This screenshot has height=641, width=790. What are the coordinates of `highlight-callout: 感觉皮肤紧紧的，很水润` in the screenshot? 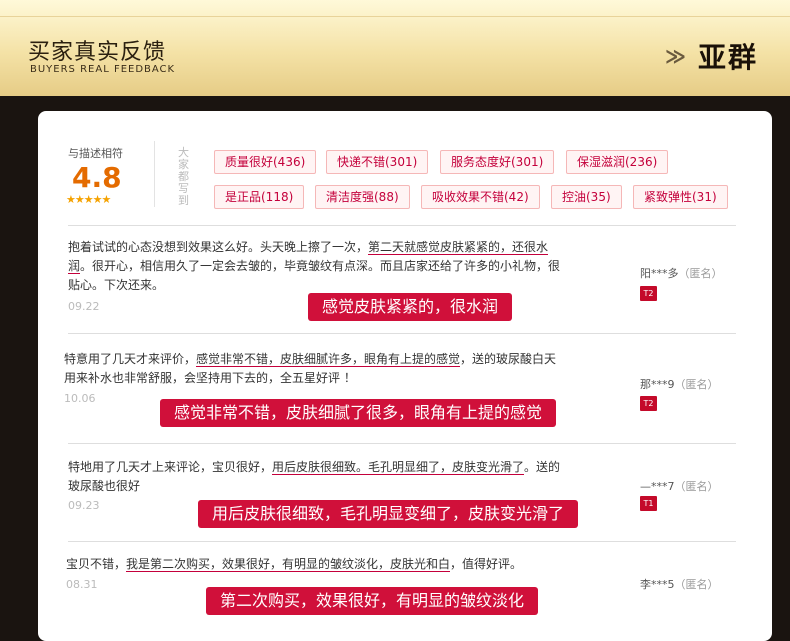 It's located at (410, 307).